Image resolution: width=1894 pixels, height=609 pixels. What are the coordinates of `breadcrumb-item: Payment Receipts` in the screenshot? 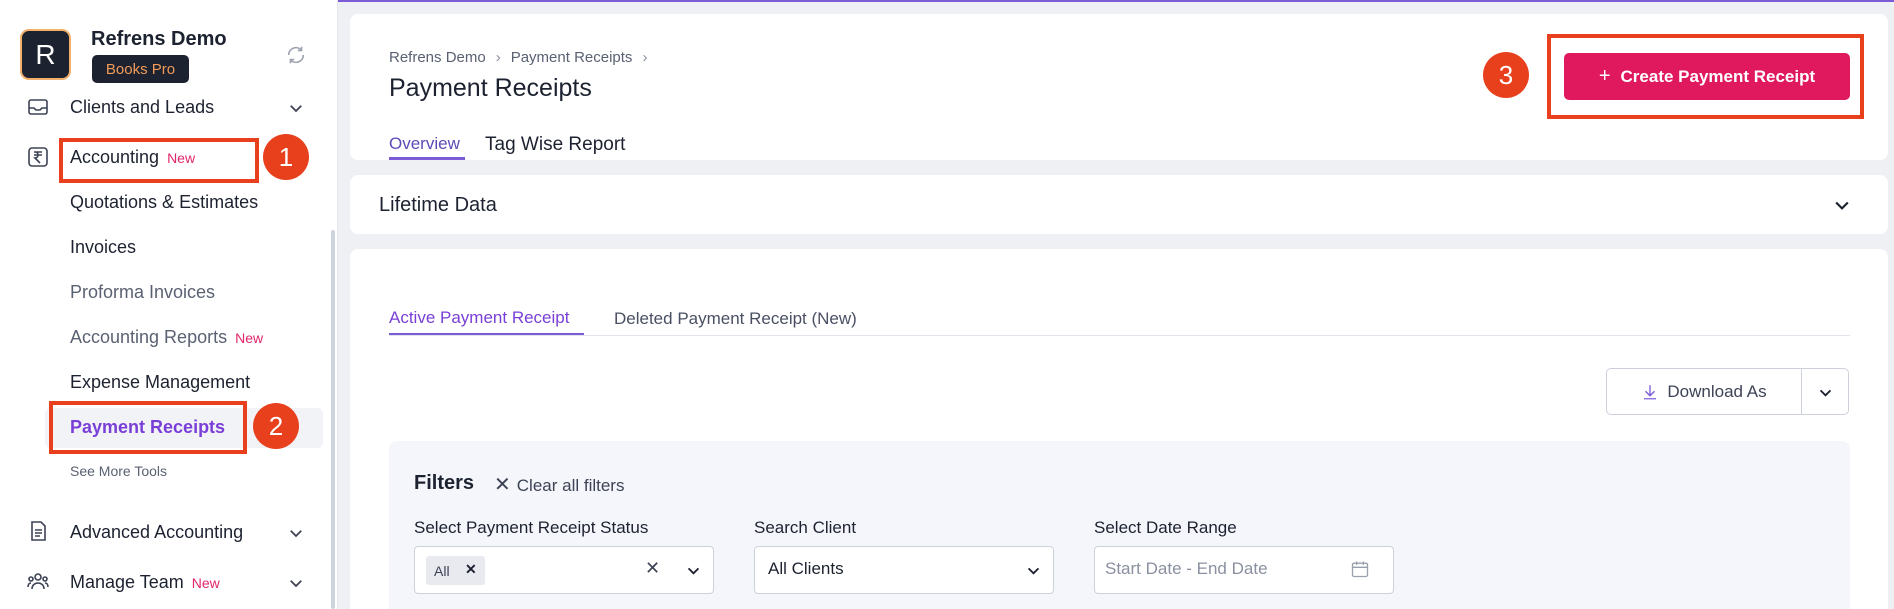 It's located at (572, 57).